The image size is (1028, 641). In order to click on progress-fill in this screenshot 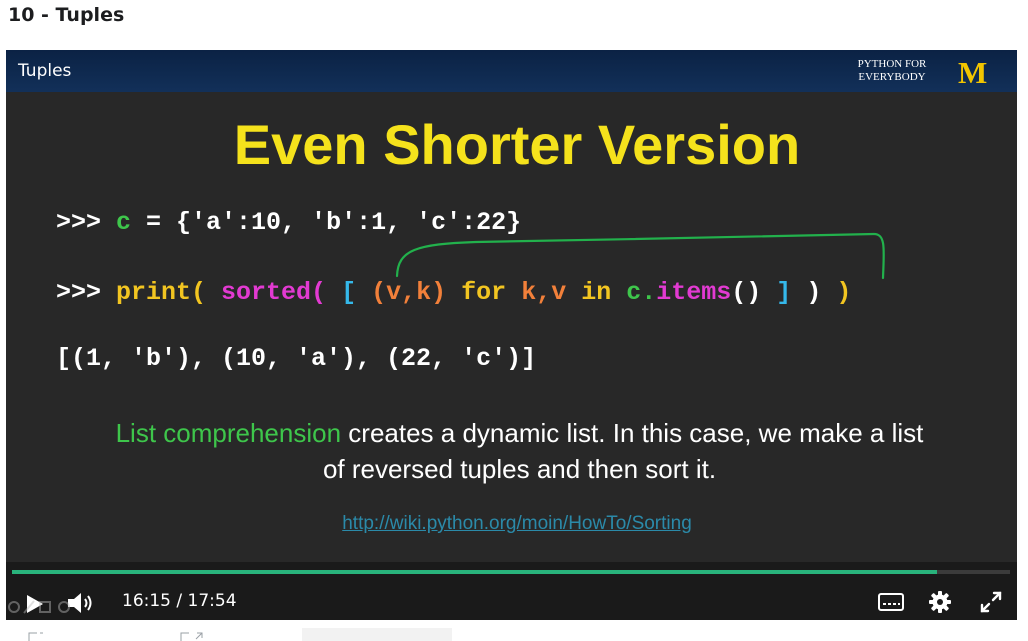, I will do `click(474, 572)`.